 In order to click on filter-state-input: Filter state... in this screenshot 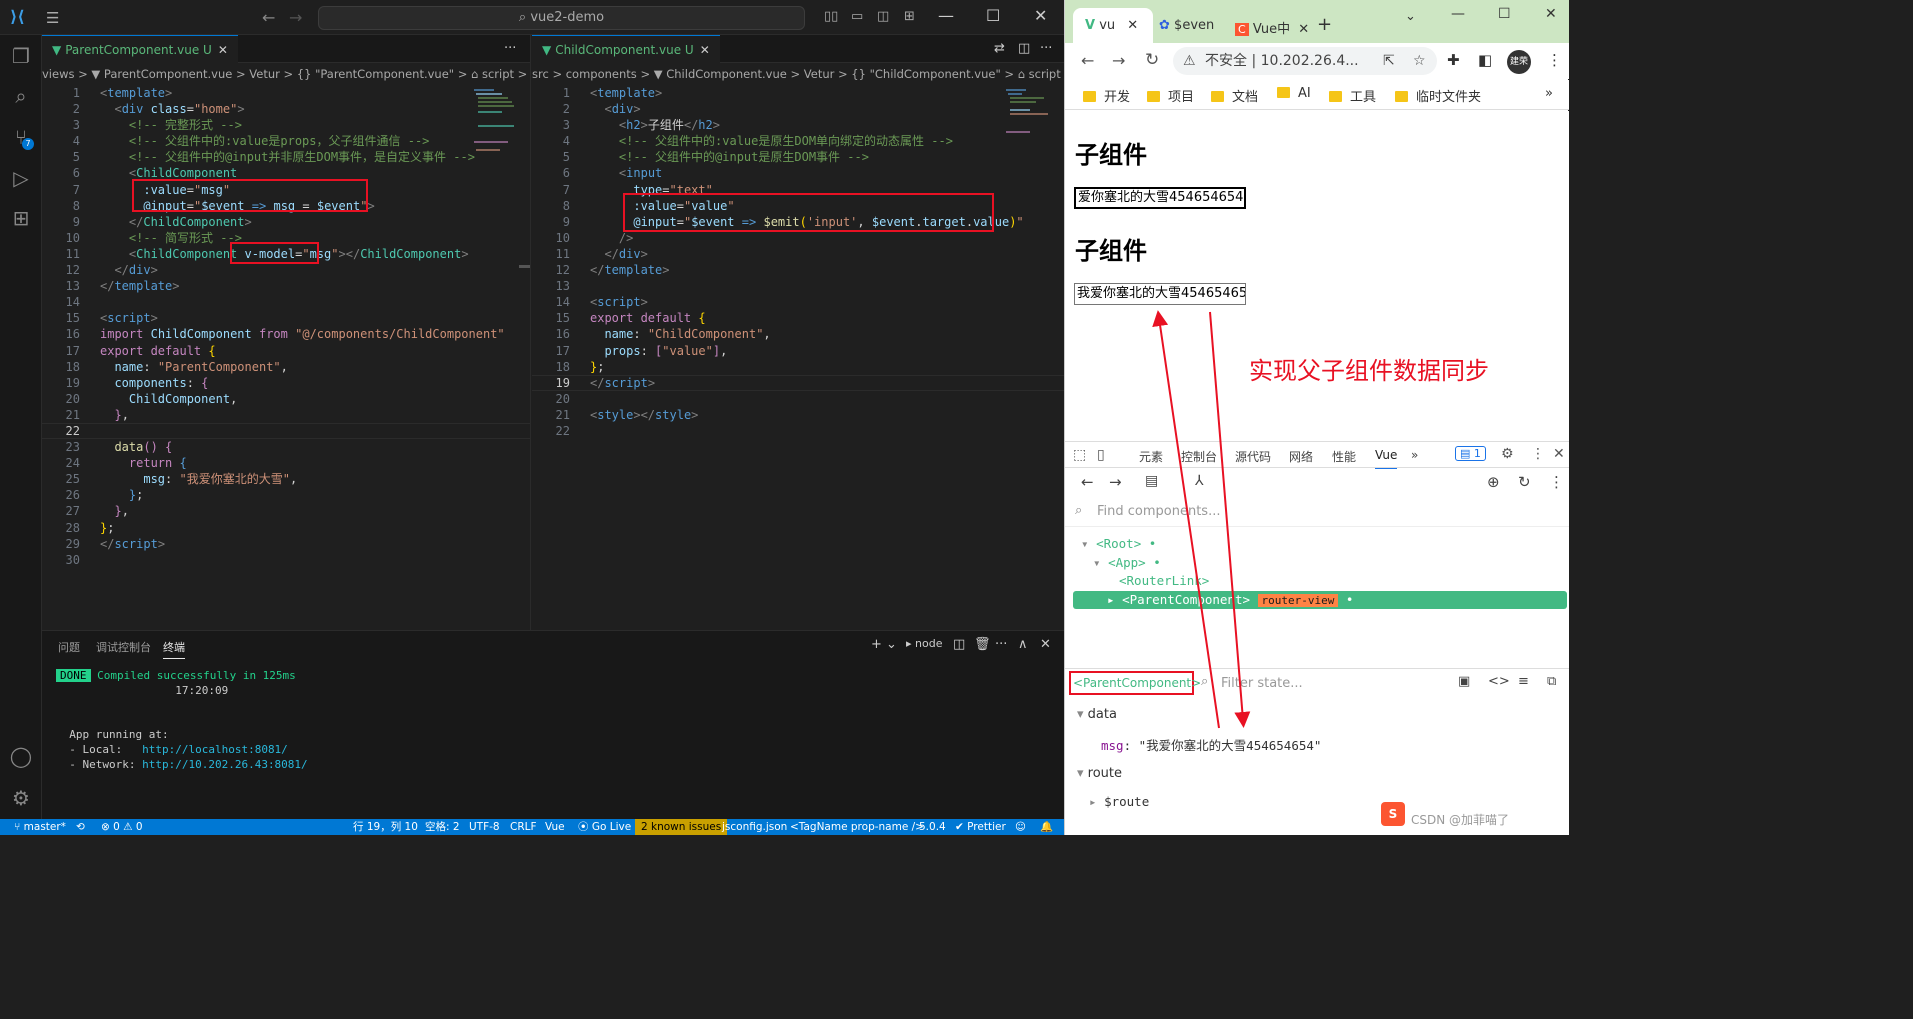, I will do `click(1262, 683)`.